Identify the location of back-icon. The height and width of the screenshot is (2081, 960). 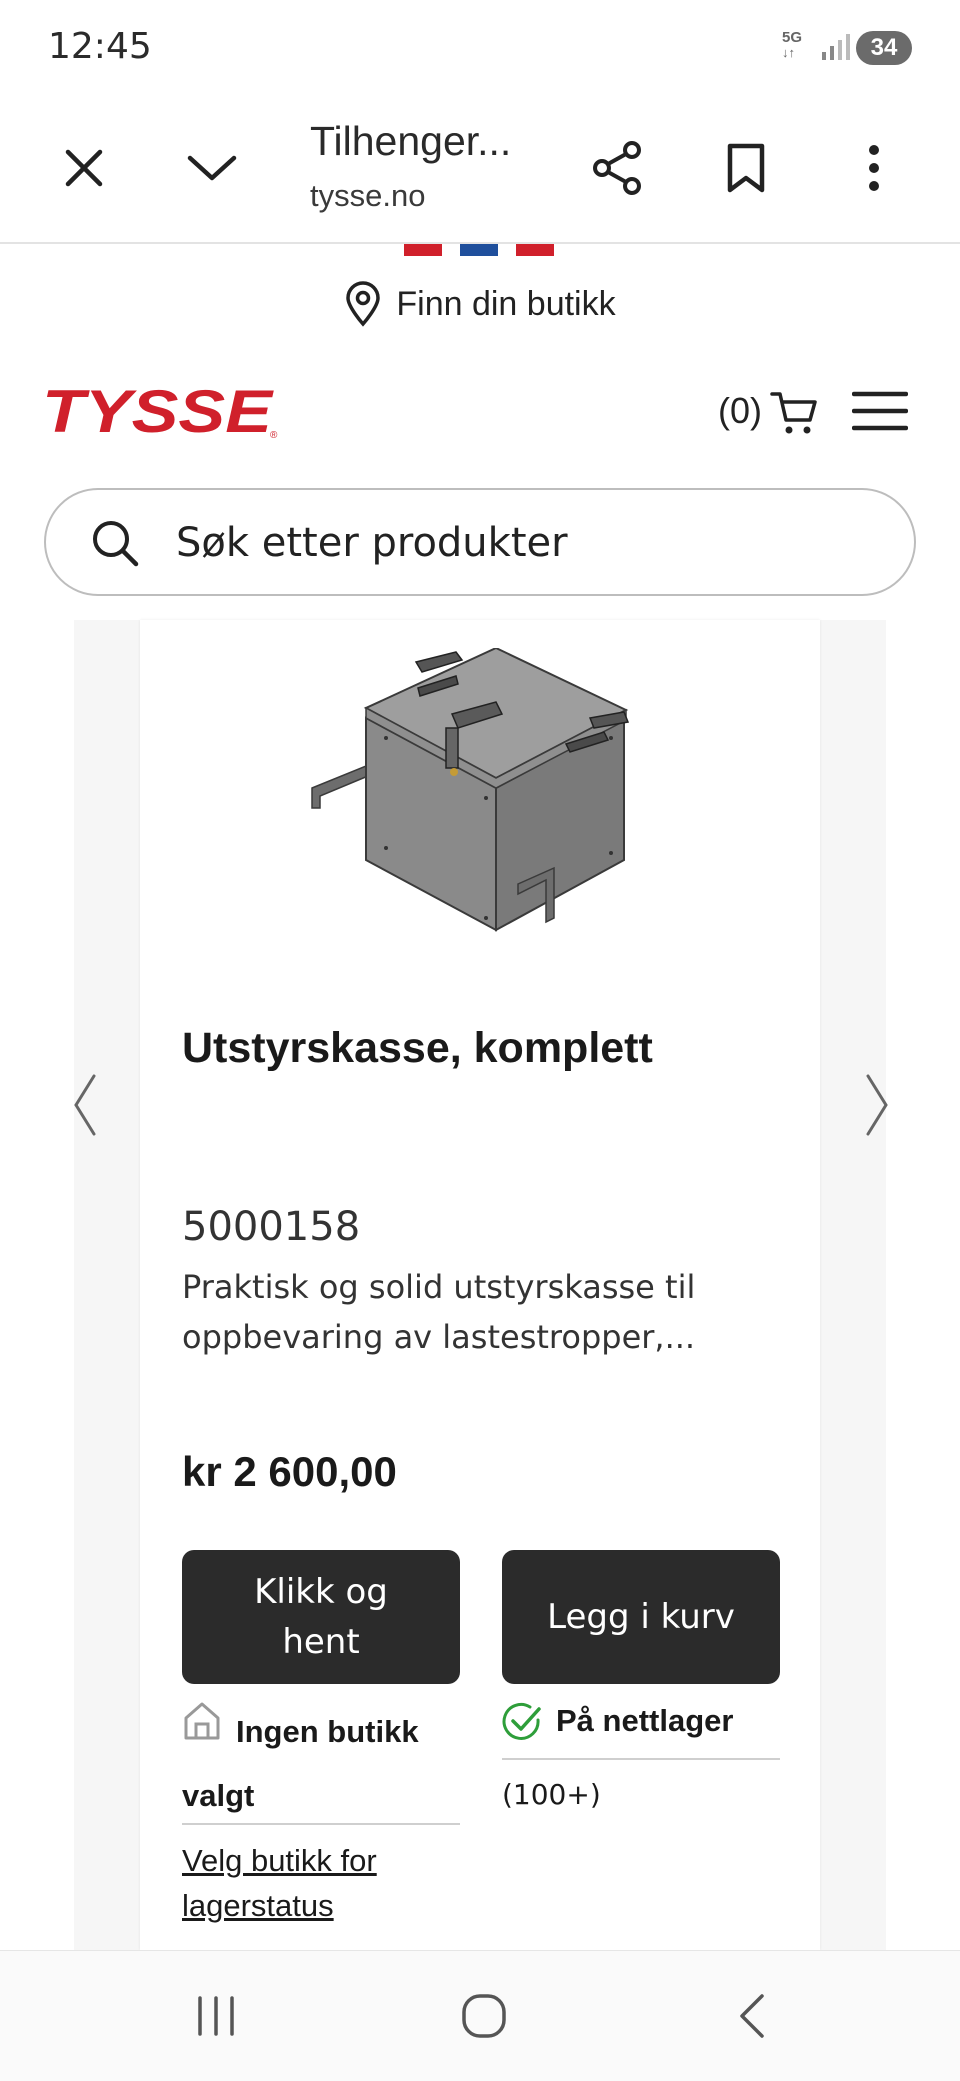
(752, 2016).